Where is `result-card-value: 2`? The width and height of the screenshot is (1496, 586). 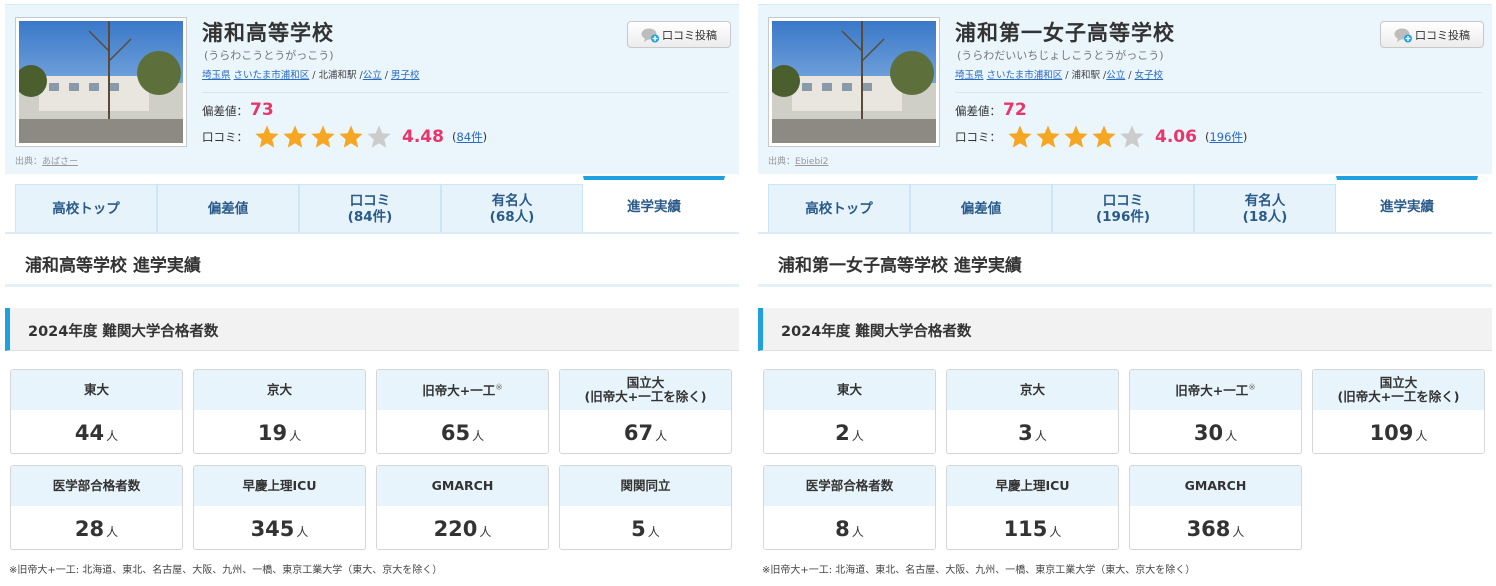
result-card-value: 2 is located at coordinates (842, 432).